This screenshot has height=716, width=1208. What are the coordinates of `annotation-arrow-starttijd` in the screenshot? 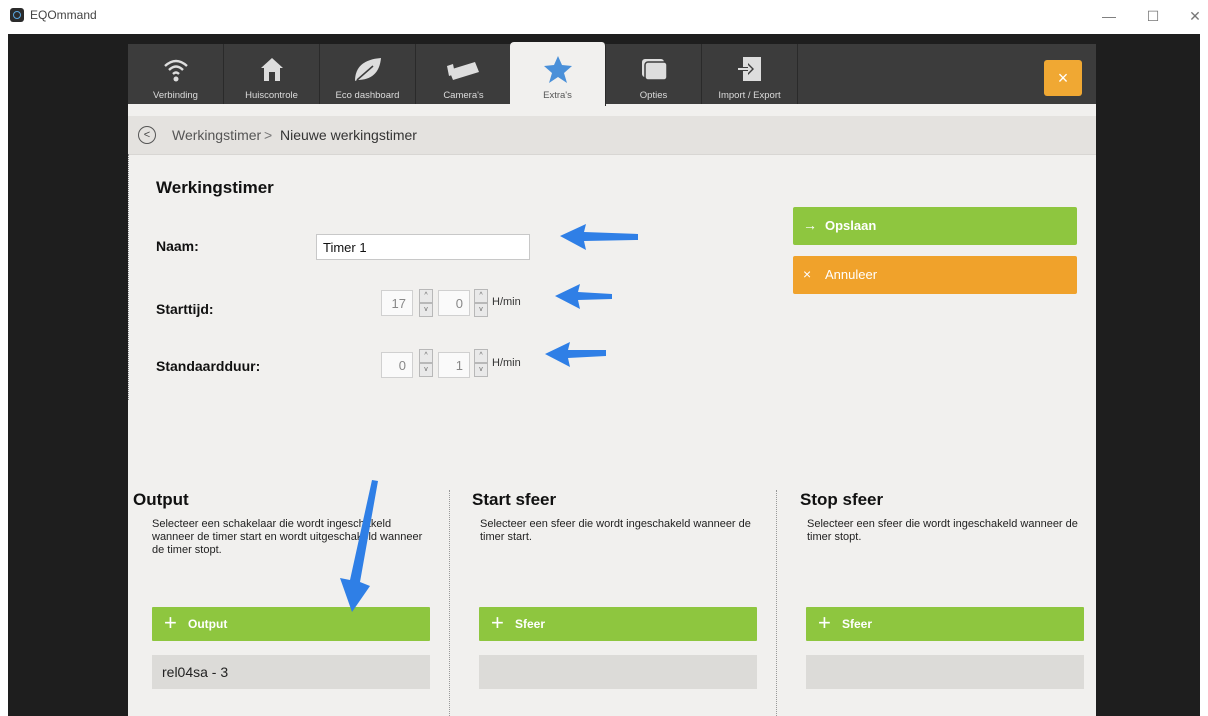 It's located at (583, 296).